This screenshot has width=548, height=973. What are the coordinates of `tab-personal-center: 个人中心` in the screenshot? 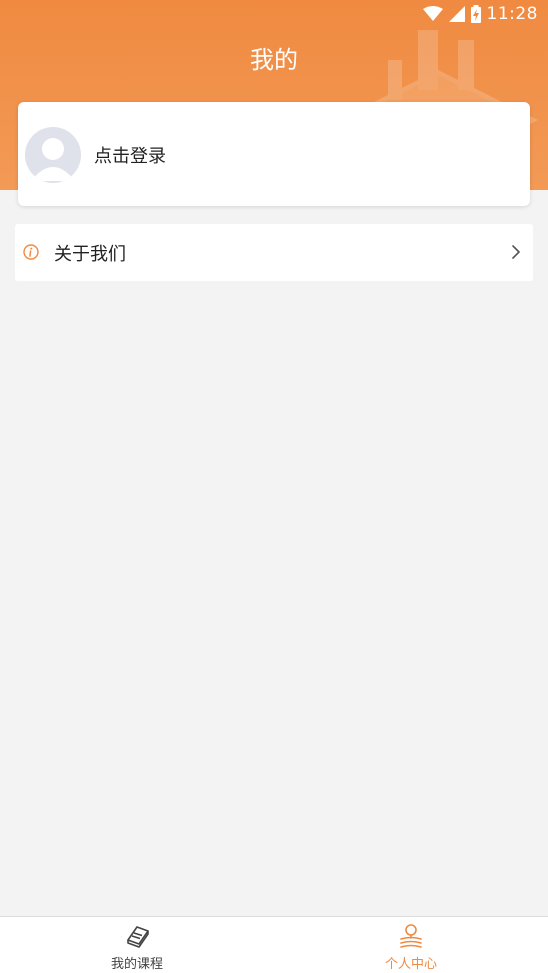 It's located at (411, 945).